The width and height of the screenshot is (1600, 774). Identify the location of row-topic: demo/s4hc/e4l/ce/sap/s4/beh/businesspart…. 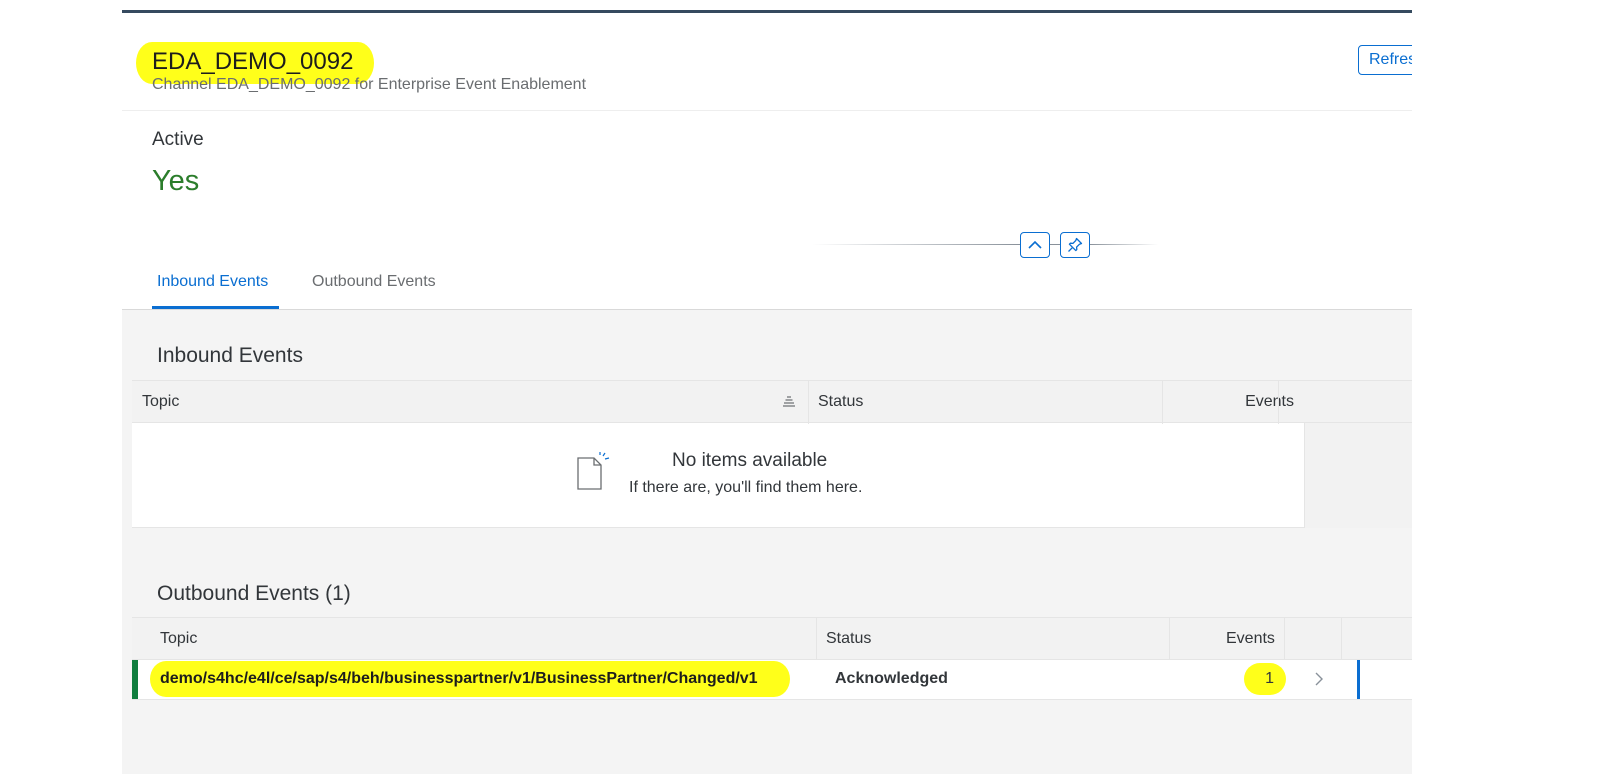
(459, 678).